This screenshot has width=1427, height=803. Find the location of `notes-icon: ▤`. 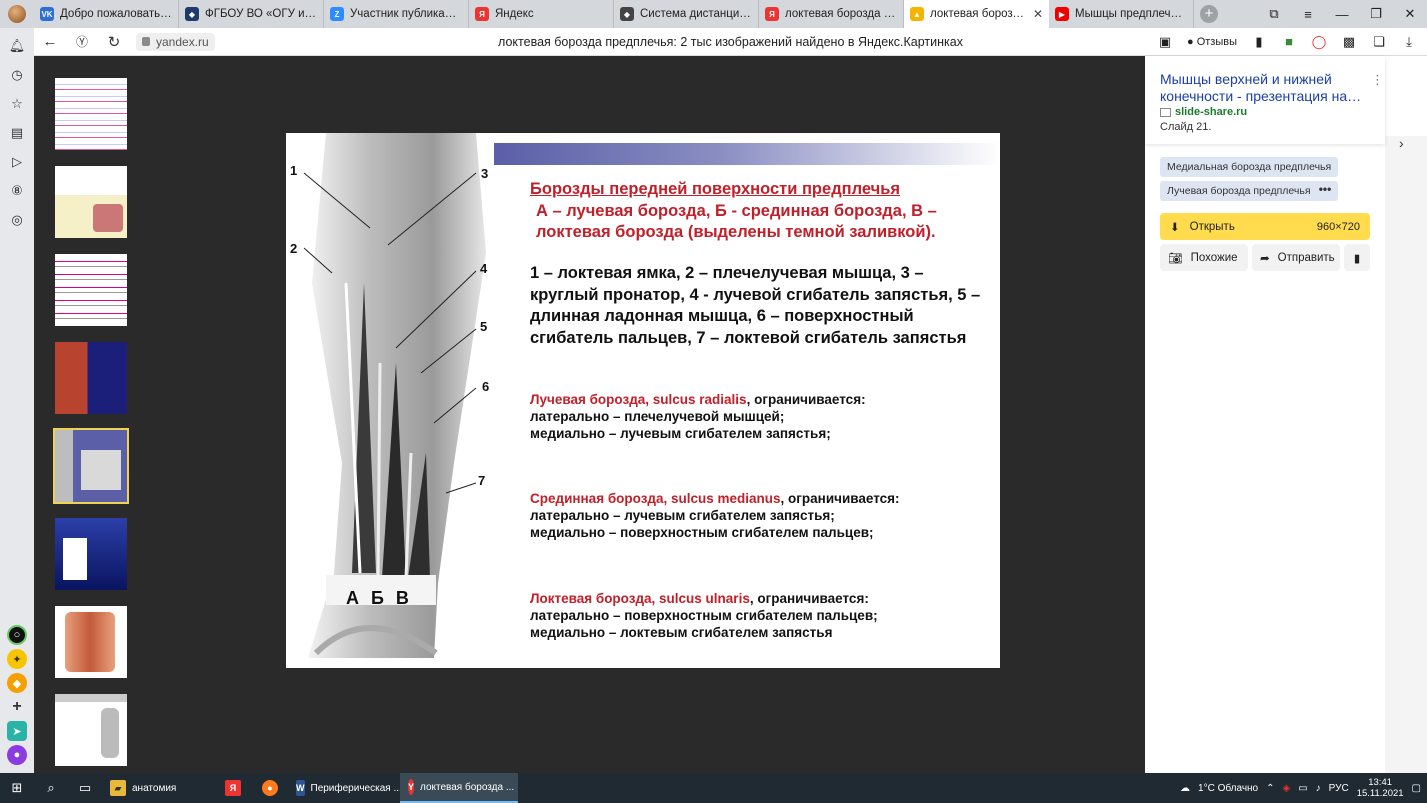

notes-icon: ▤ is located at coordinates (17, 132).